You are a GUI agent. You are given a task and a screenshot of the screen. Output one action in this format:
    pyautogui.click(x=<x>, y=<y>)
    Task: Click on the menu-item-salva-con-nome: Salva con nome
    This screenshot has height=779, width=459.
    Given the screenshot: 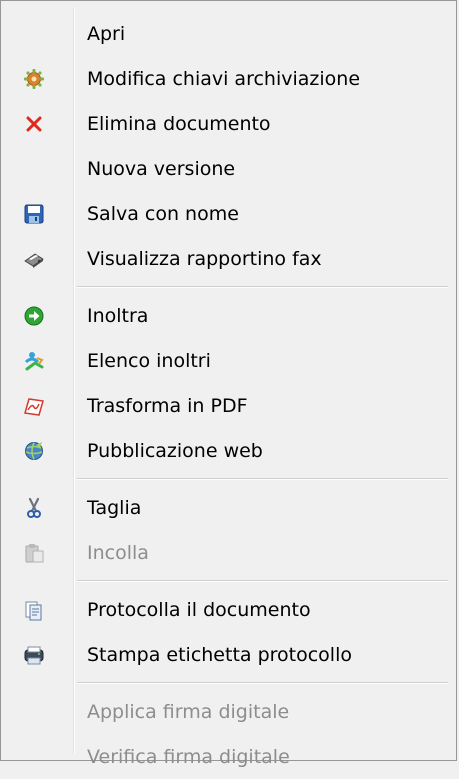 What is the action you would take?
    pyautogui.click(x=228, y=213)
    